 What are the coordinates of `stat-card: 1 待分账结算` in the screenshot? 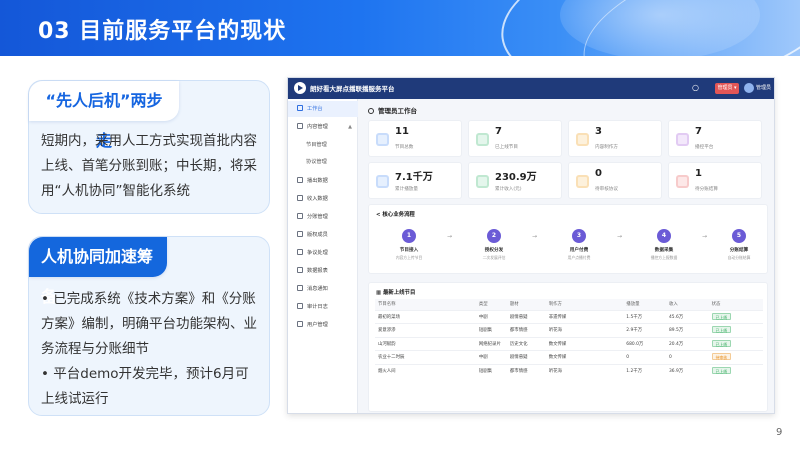 It's located at (715, 180).